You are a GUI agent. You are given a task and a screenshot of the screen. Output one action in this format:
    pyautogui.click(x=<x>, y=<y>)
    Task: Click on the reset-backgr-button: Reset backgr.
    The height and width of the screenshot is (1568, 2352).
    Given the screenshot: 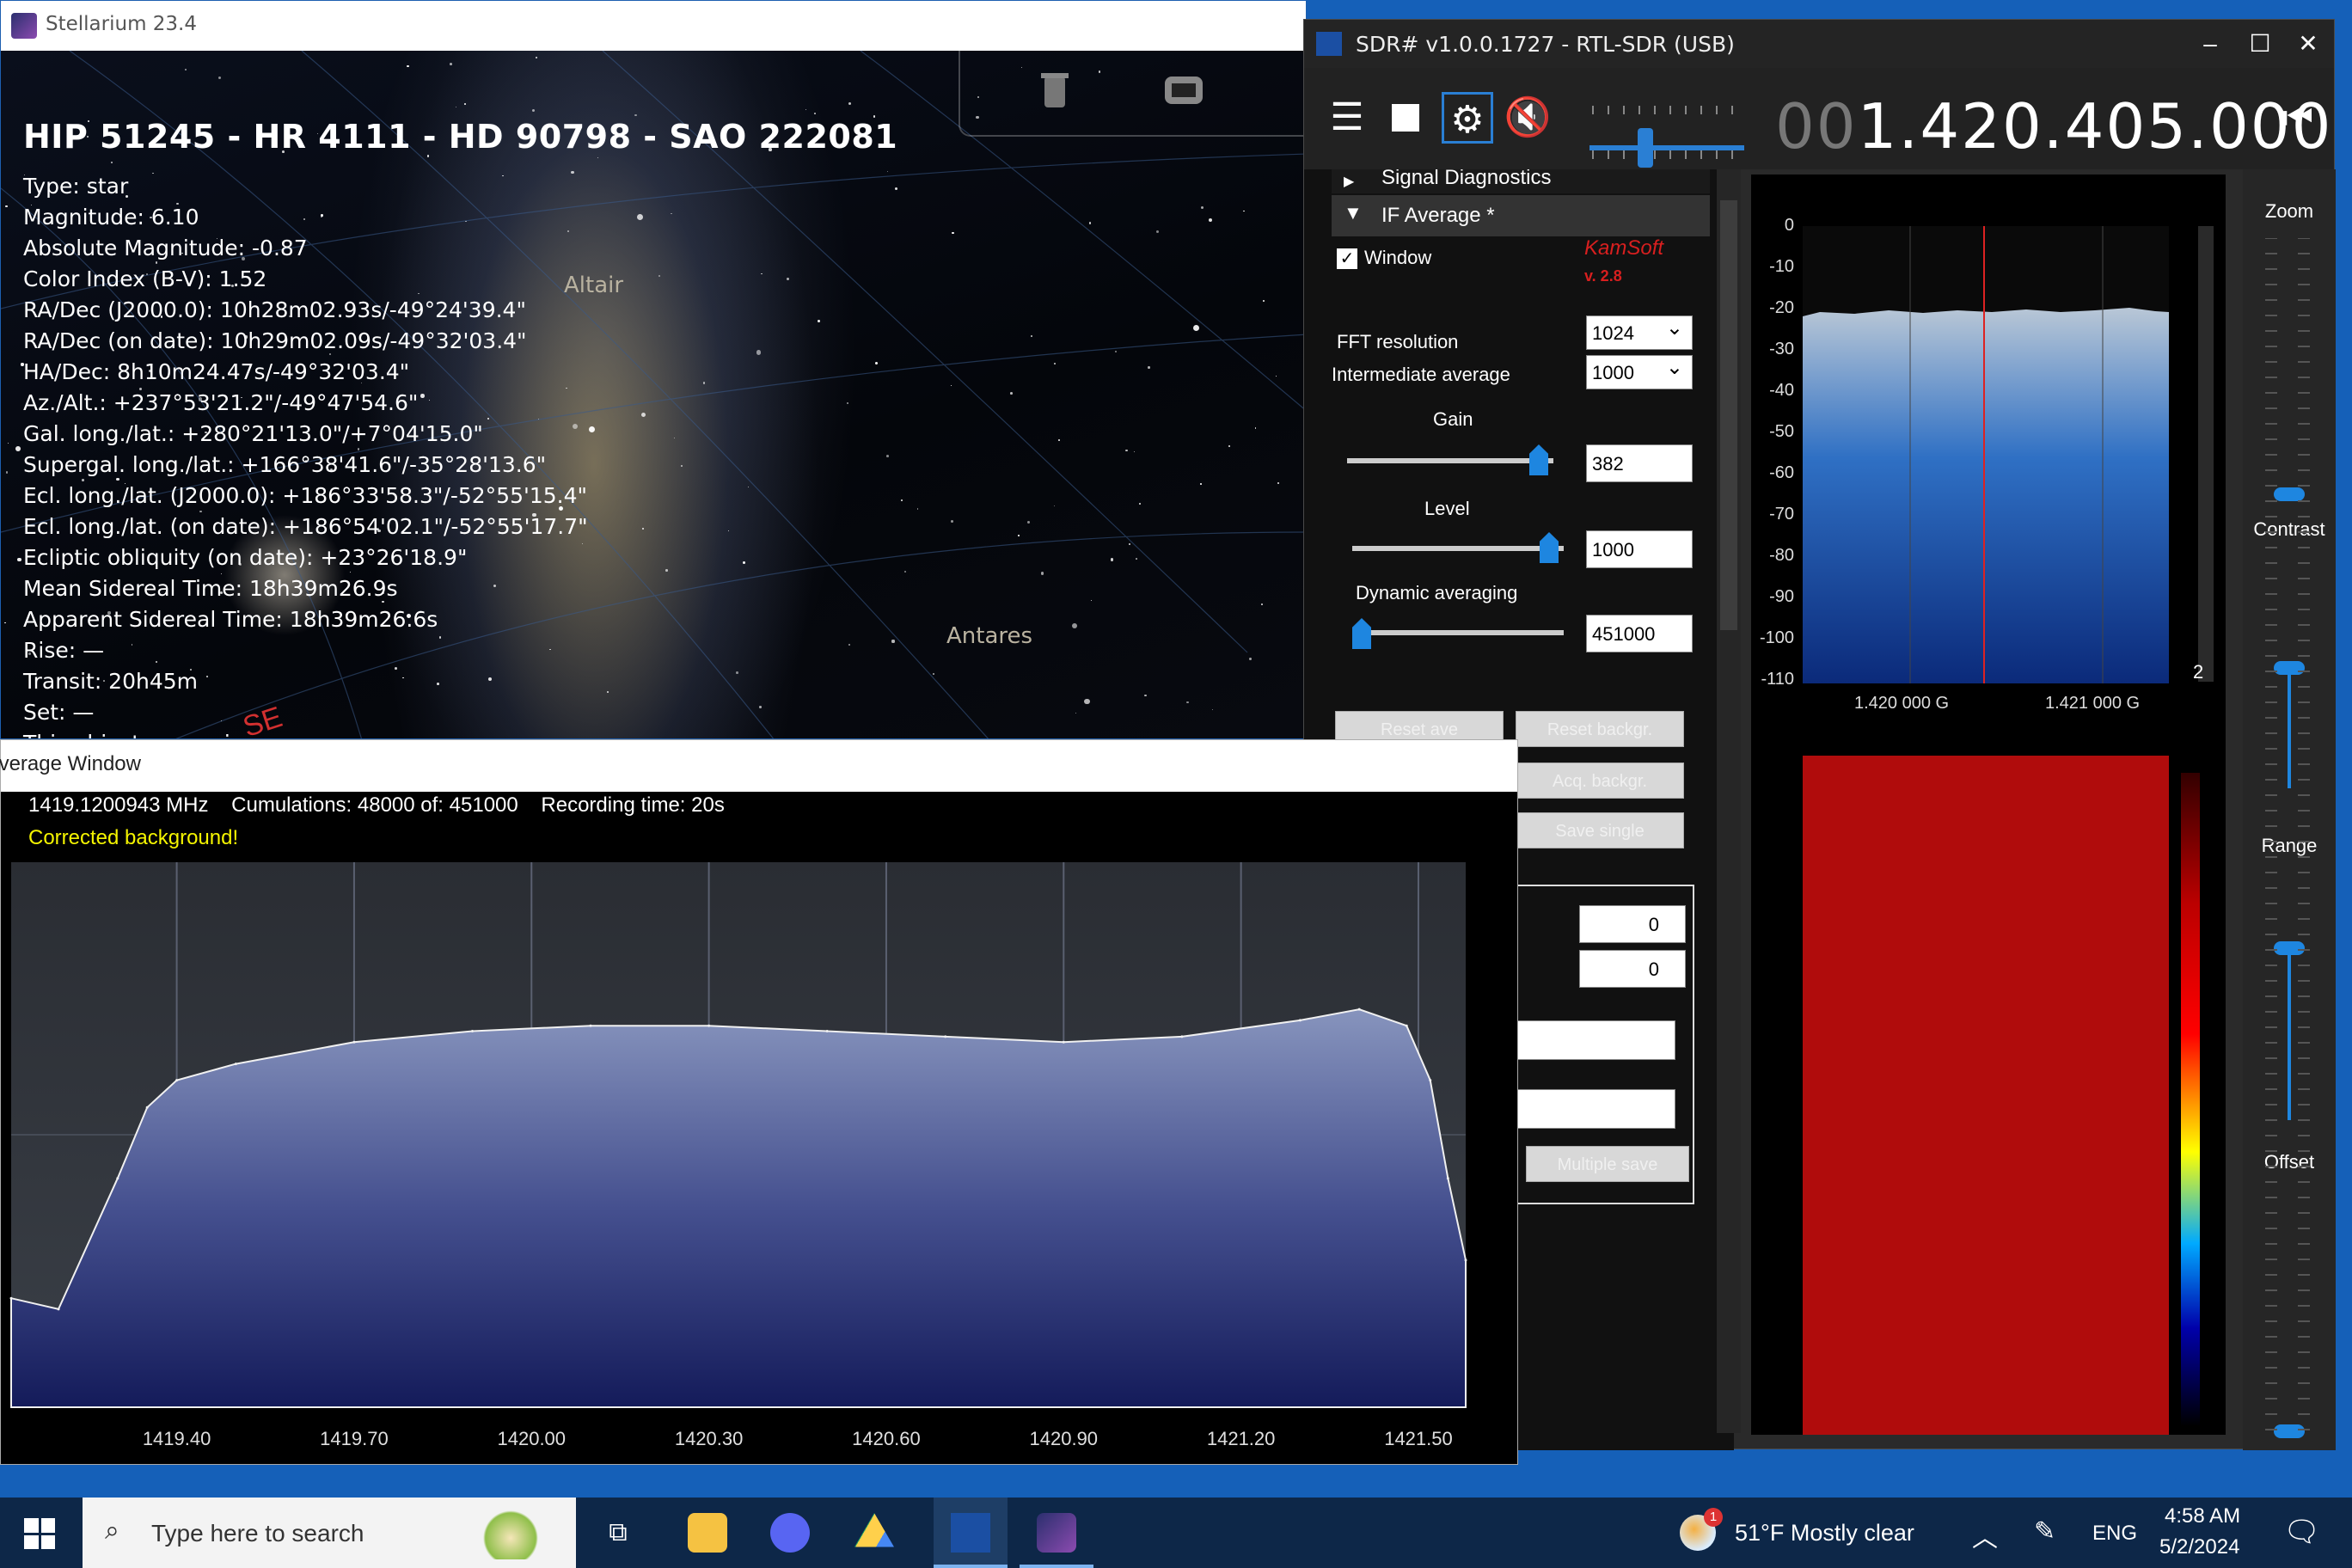 What is the action you would take?
    pyautogui.click(x=1600, y=729)
    